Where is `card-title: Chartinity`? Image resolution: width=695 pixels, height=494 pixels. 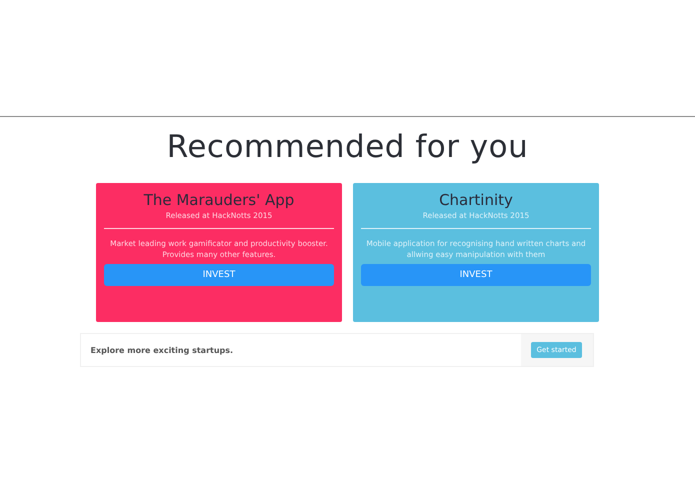 card-title: Chartinity is located at coordinates (476, 200).